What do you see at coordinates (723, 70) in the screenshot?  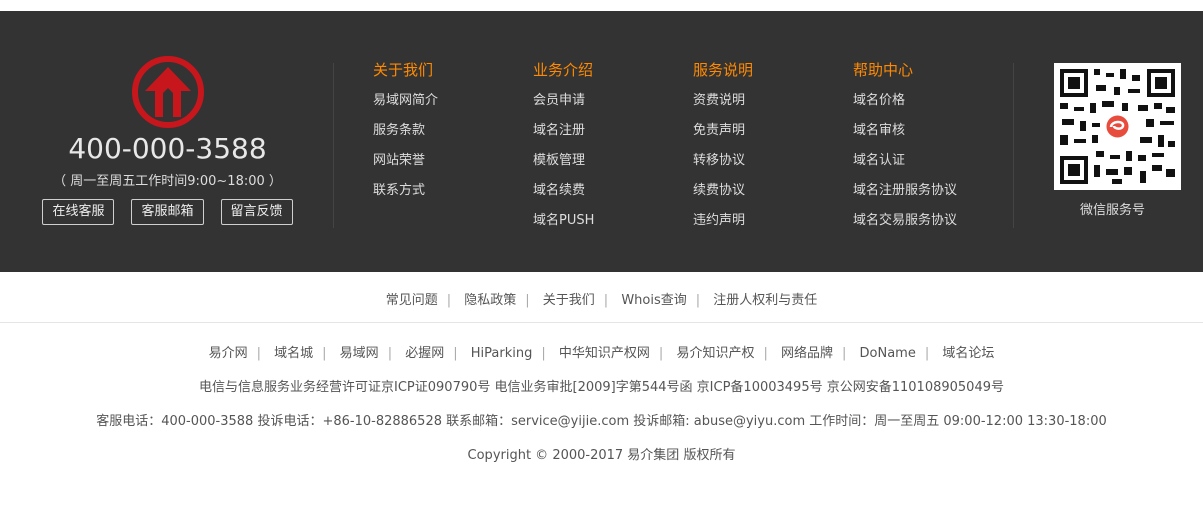 I see `column-title: 服务说明` at bounding box center [723, 70].